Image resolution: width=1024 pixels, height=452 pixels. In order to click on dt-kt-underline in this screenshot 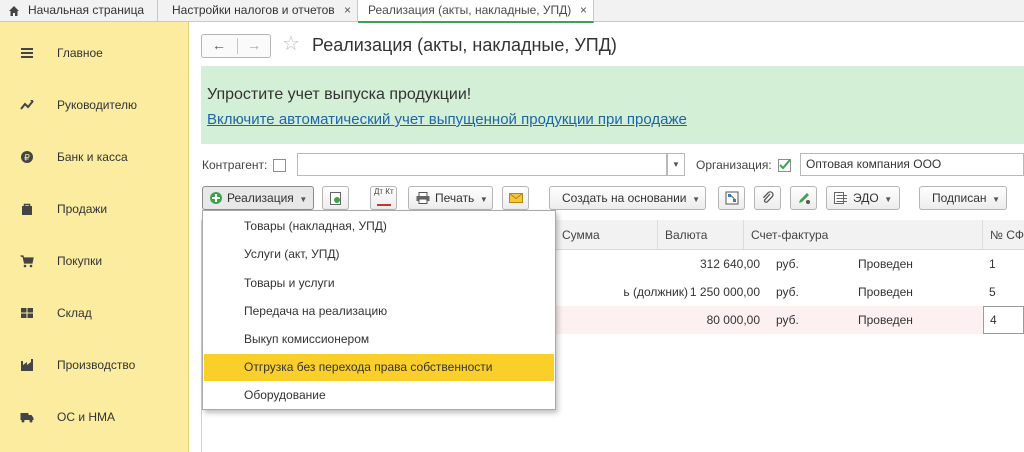, I will do `click(384, 205)`.